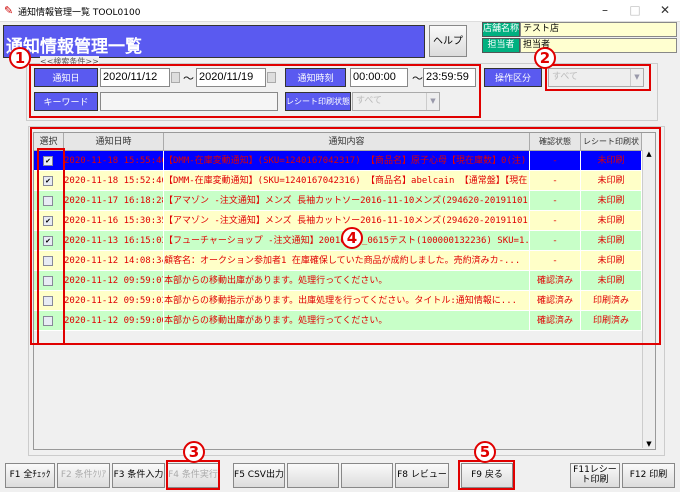 The height and width of the screenshot is (492, 680). What do you see at coordinates (9, 10) in the screenshot?
I see `app-icon: ✎` at bounding box center [9, 10].